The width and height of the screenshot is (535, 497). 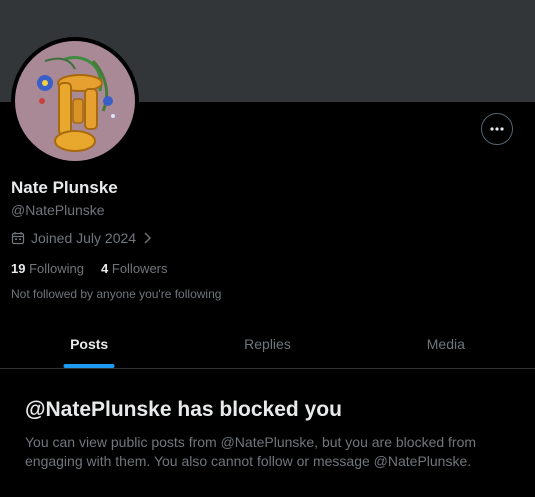 I want to click on joined-label: Joined July 2024, so click(x=84, y=238).